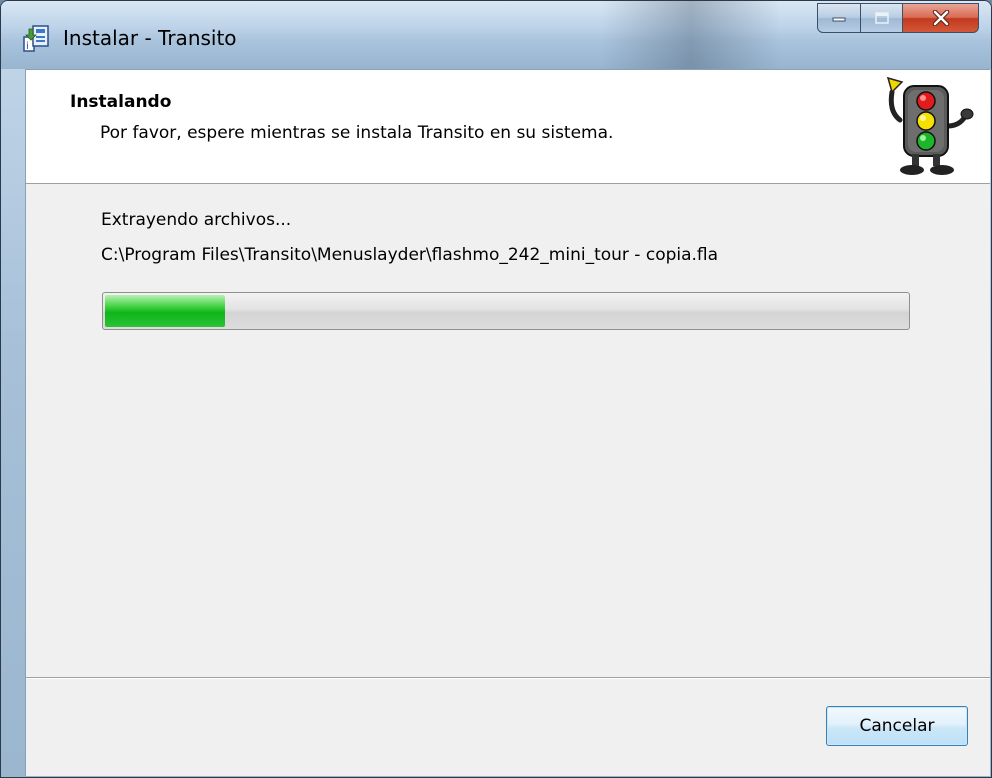 Image resolution: width=992 pixels, height=778 pixels. I want to click on installer-app-icon: i, so click(38, 38).